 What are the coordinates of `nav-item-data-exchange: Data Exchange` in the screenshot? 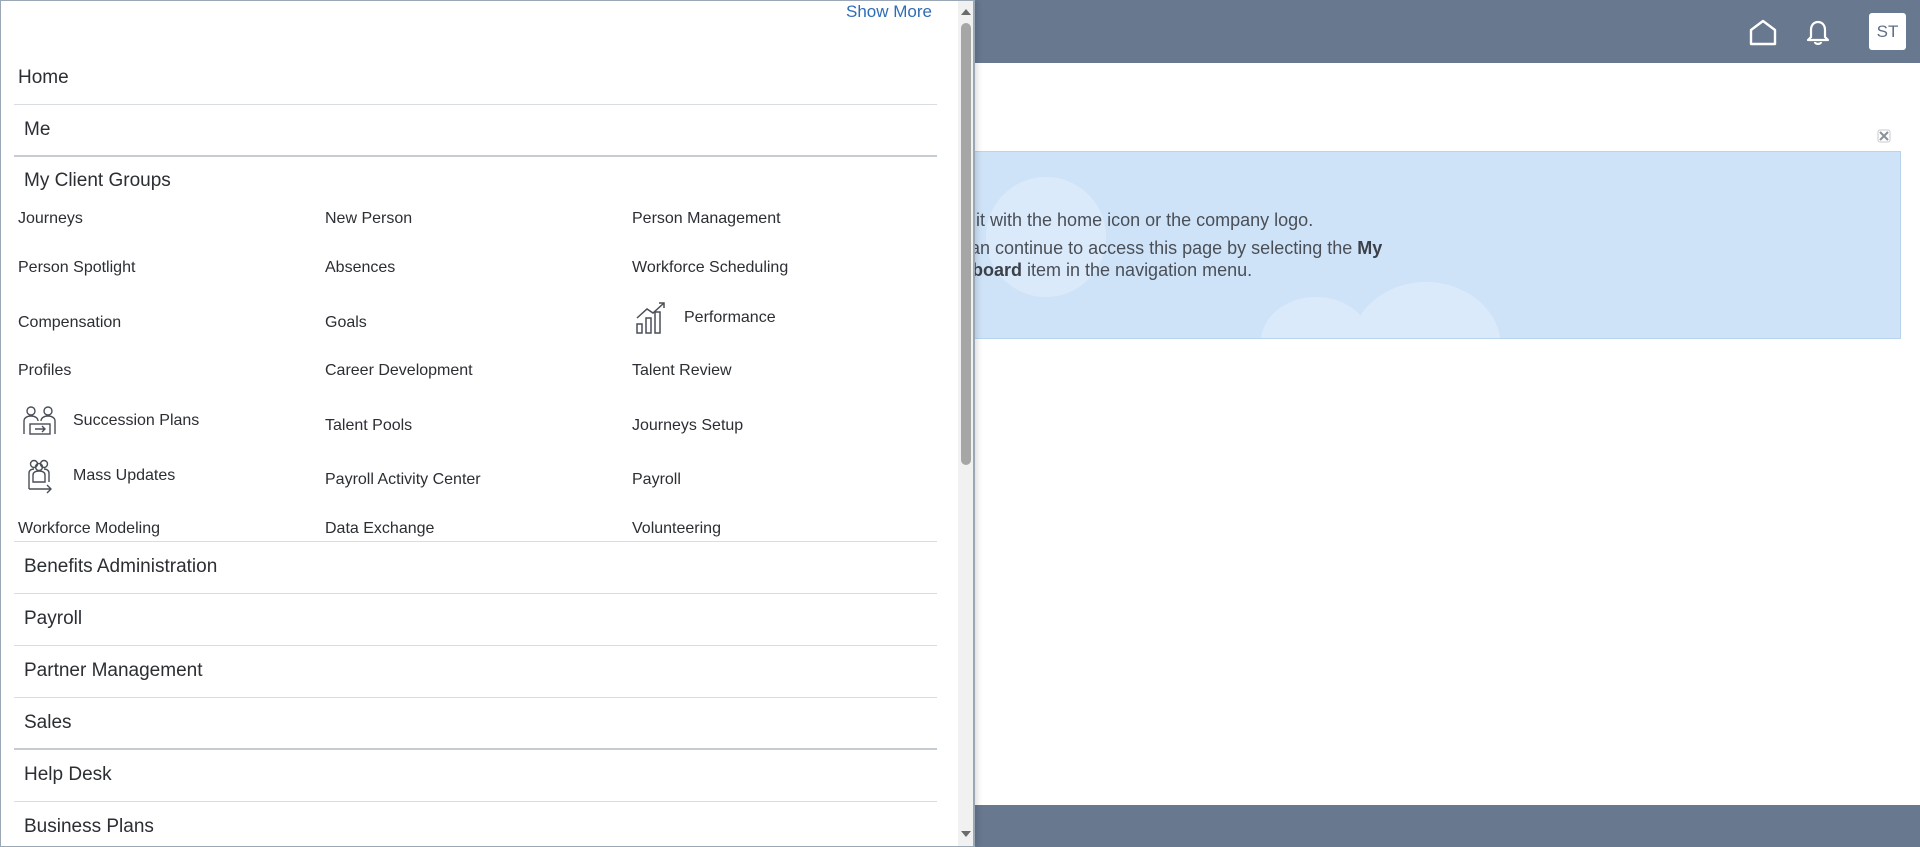 It's located at (379, 529).